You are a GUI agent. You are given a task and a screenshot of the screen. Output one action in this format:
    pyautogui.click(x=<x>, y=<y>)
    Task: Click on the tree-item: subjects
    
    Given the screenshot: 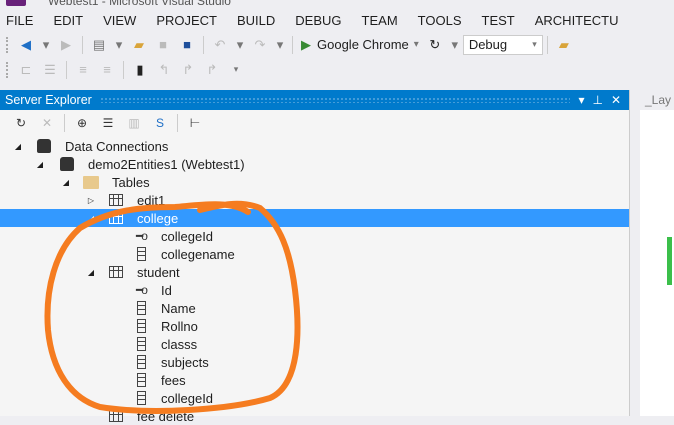 What is the action you would take?
    pyautogui.click(x=314, y=362)
    